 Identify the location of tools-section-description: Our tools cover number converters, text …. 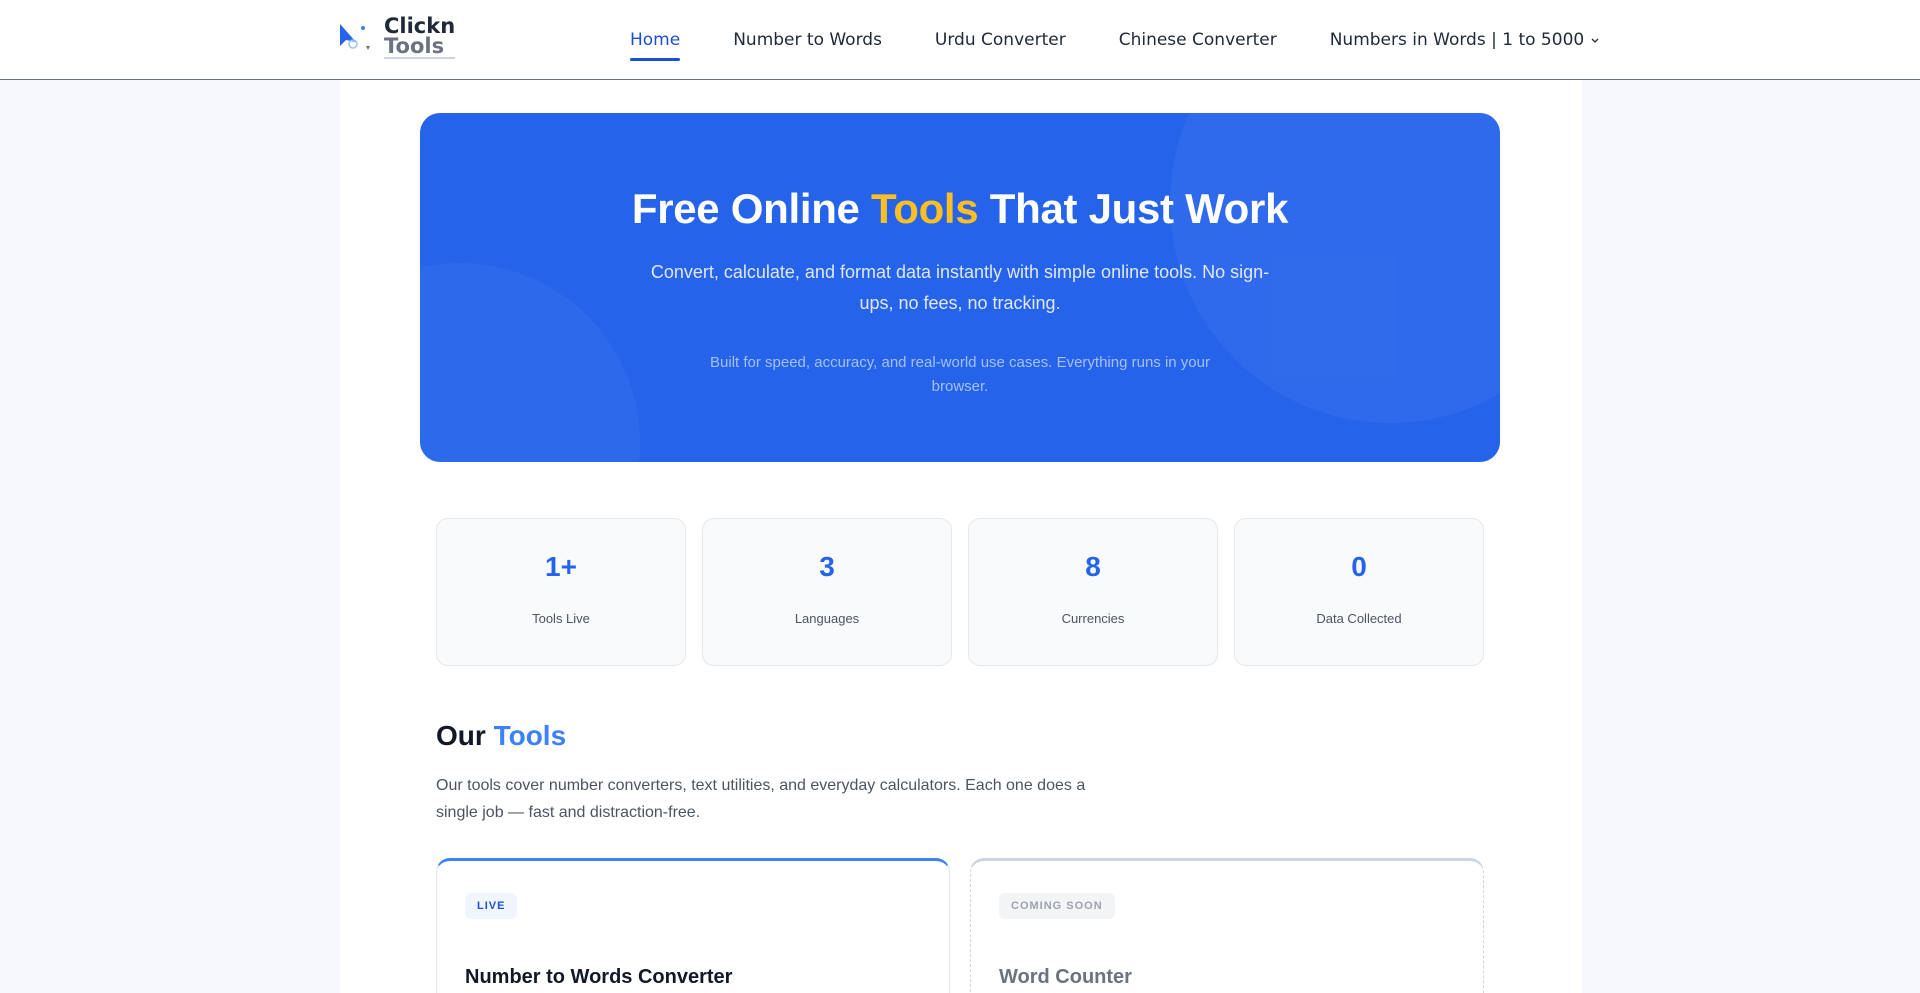
(761, 799).